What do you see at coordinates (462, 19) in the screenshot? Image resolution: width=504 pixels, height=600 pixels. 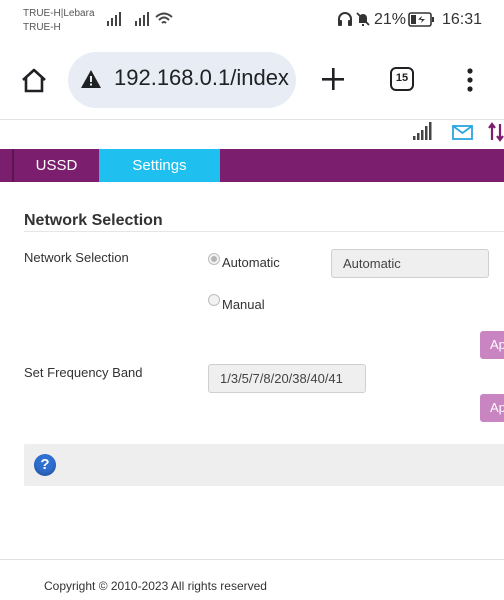 I see `clock: 16:31` at bounding box center [462, 19].